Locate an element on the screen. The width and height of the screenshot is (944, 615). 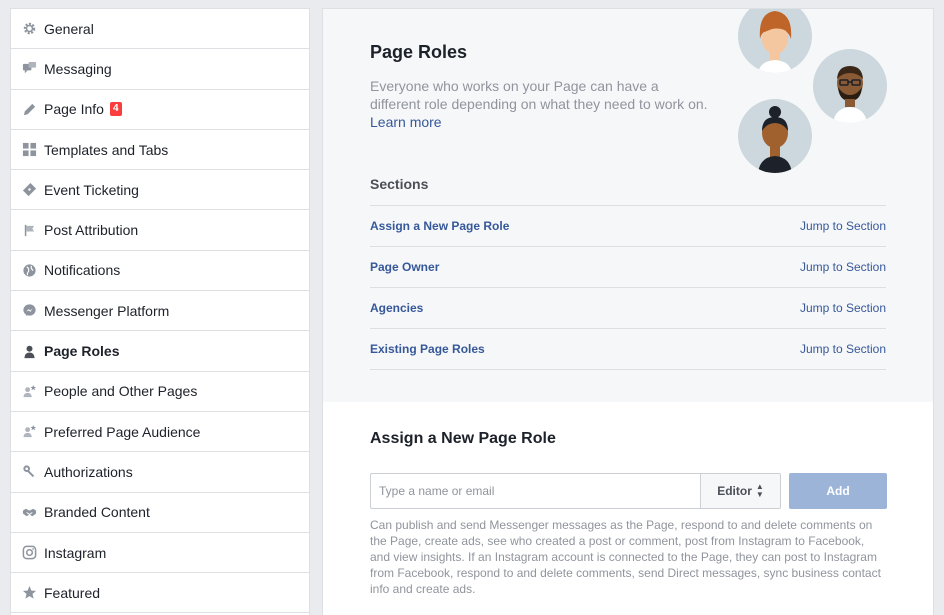
assign-section-title: Assign a New Page Role is located at coordinates (463, 438).